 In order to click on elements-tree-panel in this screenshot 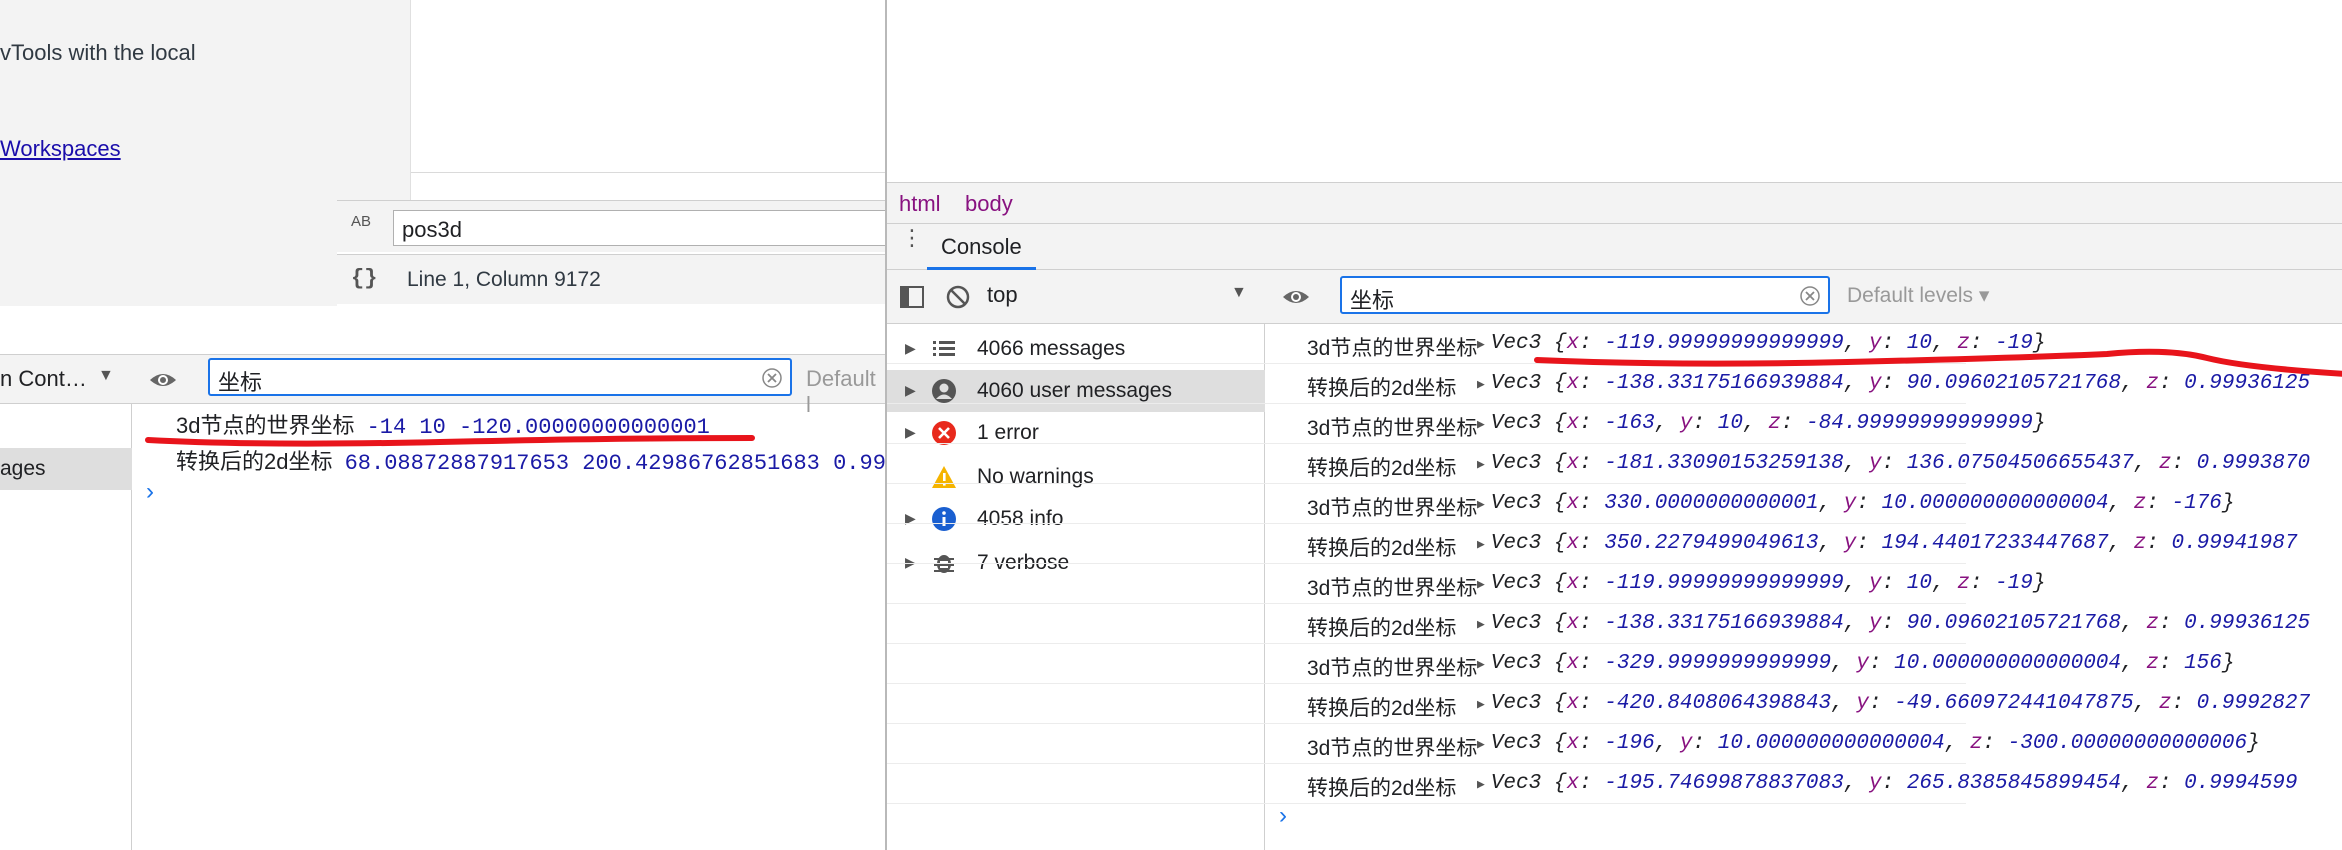, I will do `click(1614, 91)`.